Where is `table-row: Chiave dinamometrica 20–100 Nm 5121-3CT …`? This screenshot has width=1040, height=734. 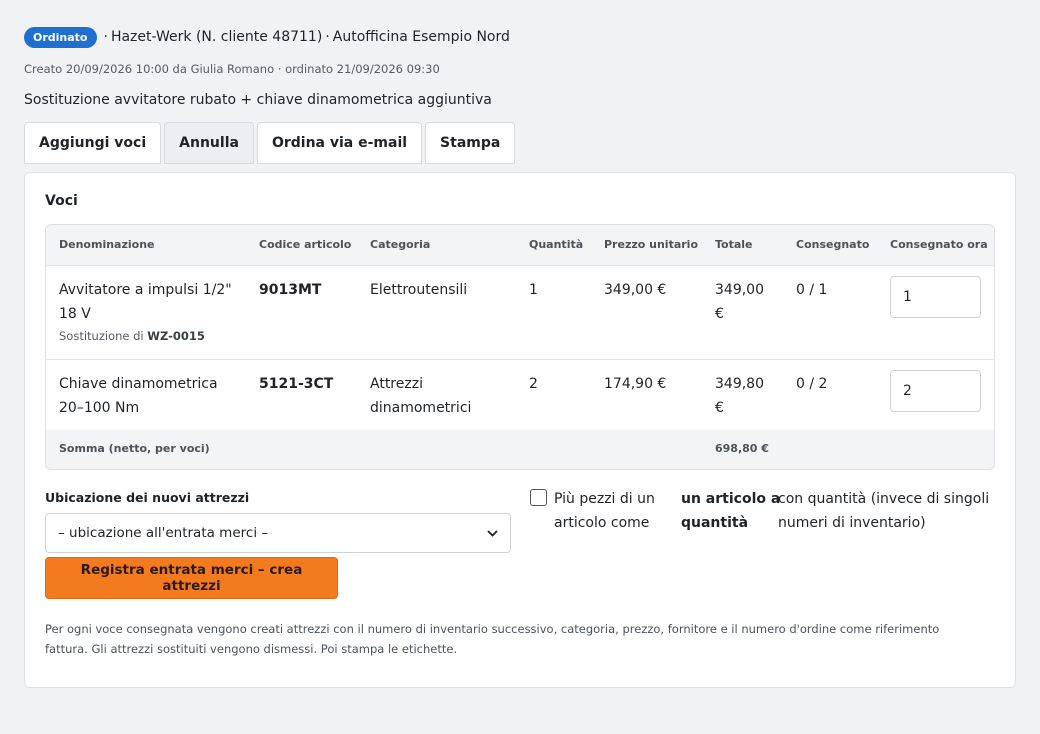 table-row: Chiave dinamometrica 20–100 Nm 5121-3CT … is located at coordinates (520, 395).